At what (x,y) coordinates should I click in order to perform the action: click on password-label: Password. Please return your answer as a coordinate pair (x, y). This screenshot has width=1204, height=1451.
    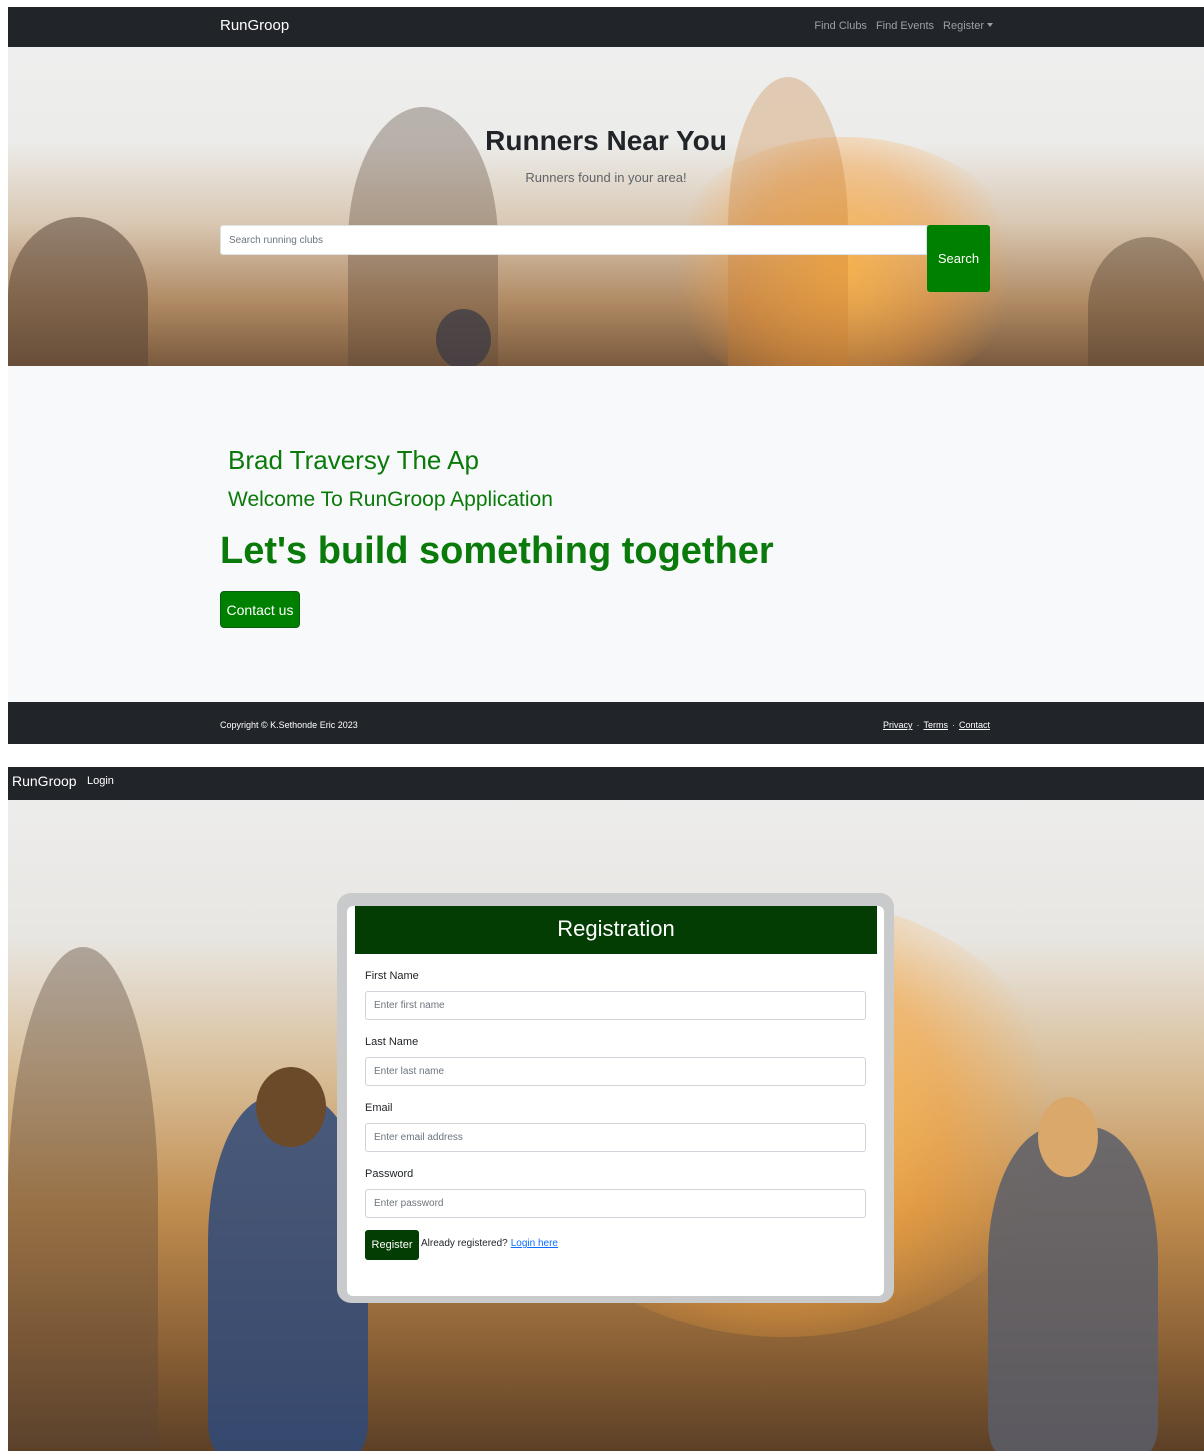
    Looking at the image, I should click on (389, 1174).